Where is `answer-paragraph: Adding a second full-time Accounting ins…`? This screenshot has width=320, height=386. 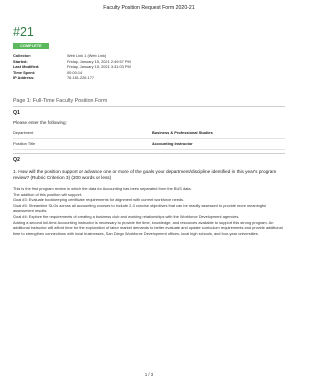
answer-paragraph: Adding a second full-time Accounting ins… is located at coordinates (148, 227).